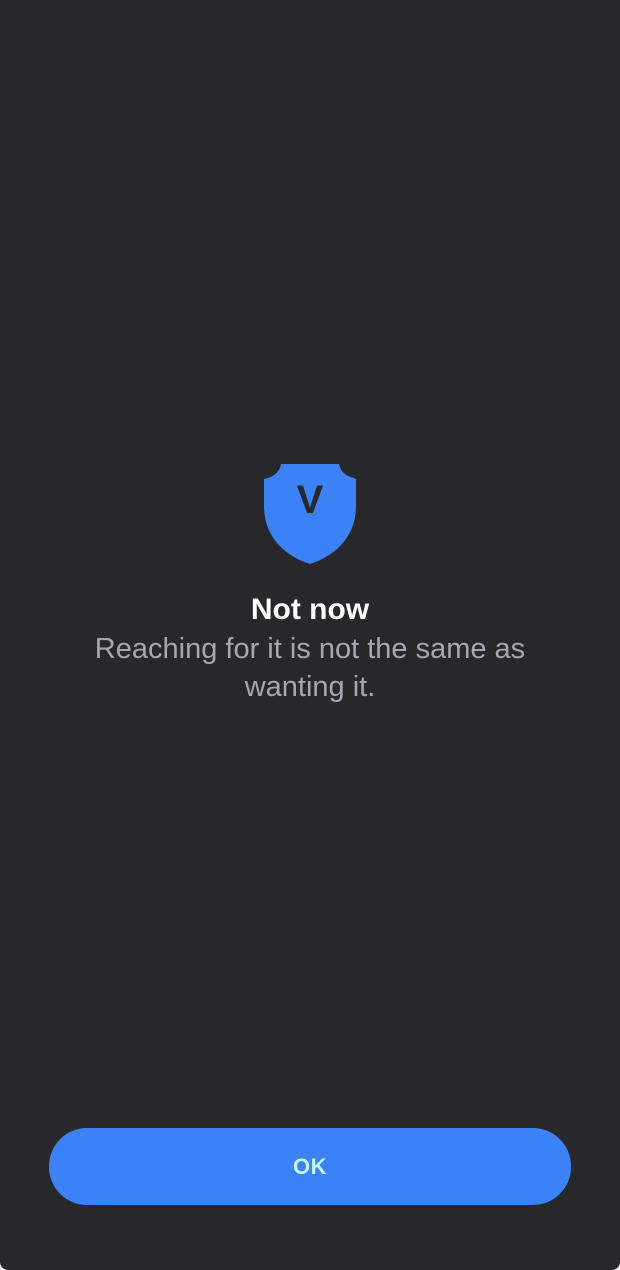  I want to click on page-title: Not now, so click(310, 609).